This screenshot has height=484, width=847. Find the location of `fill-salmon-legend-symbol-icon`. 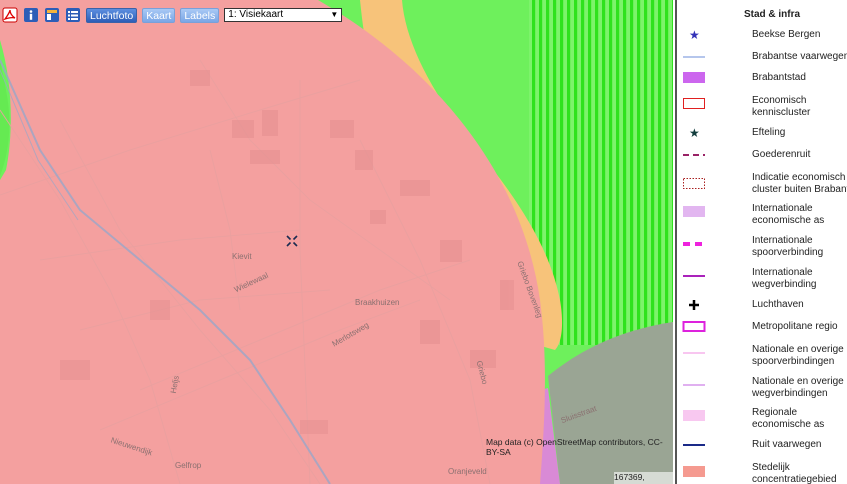

fill-salmon-legend-symbol-icon is located at coordinates (694, 472).